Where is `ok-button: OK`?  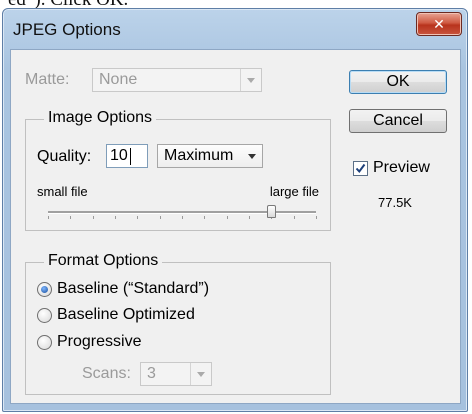
ok-button: OK is located at coordinates (398, 82).